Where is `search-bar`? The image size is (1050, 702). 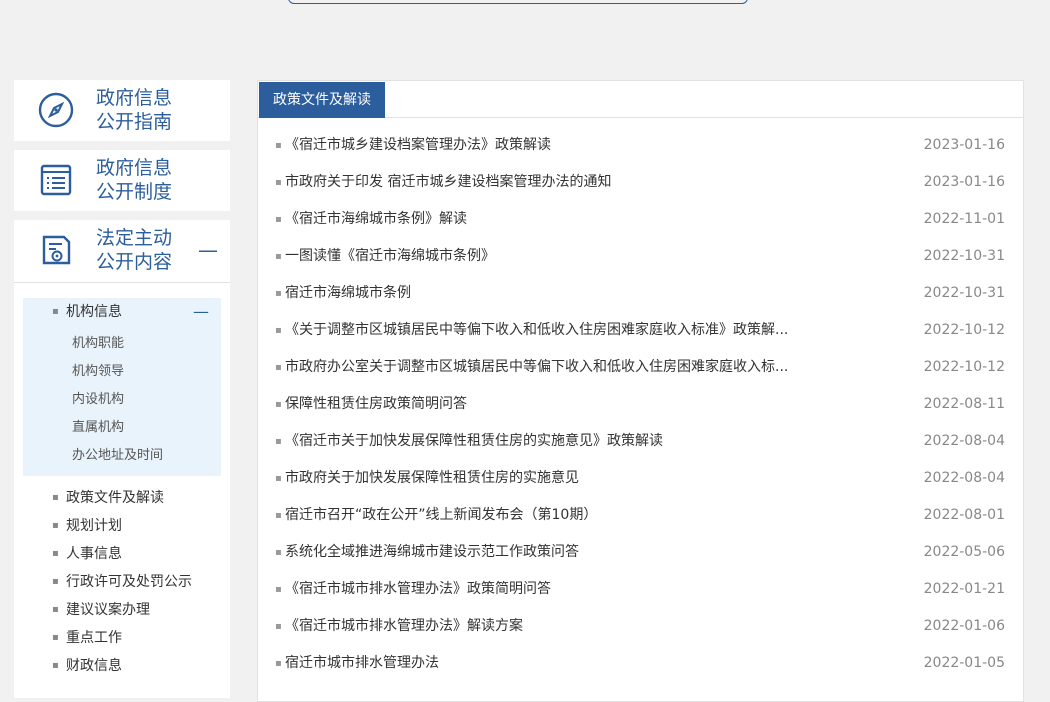 search-bar is located at coordinates (518, 2).